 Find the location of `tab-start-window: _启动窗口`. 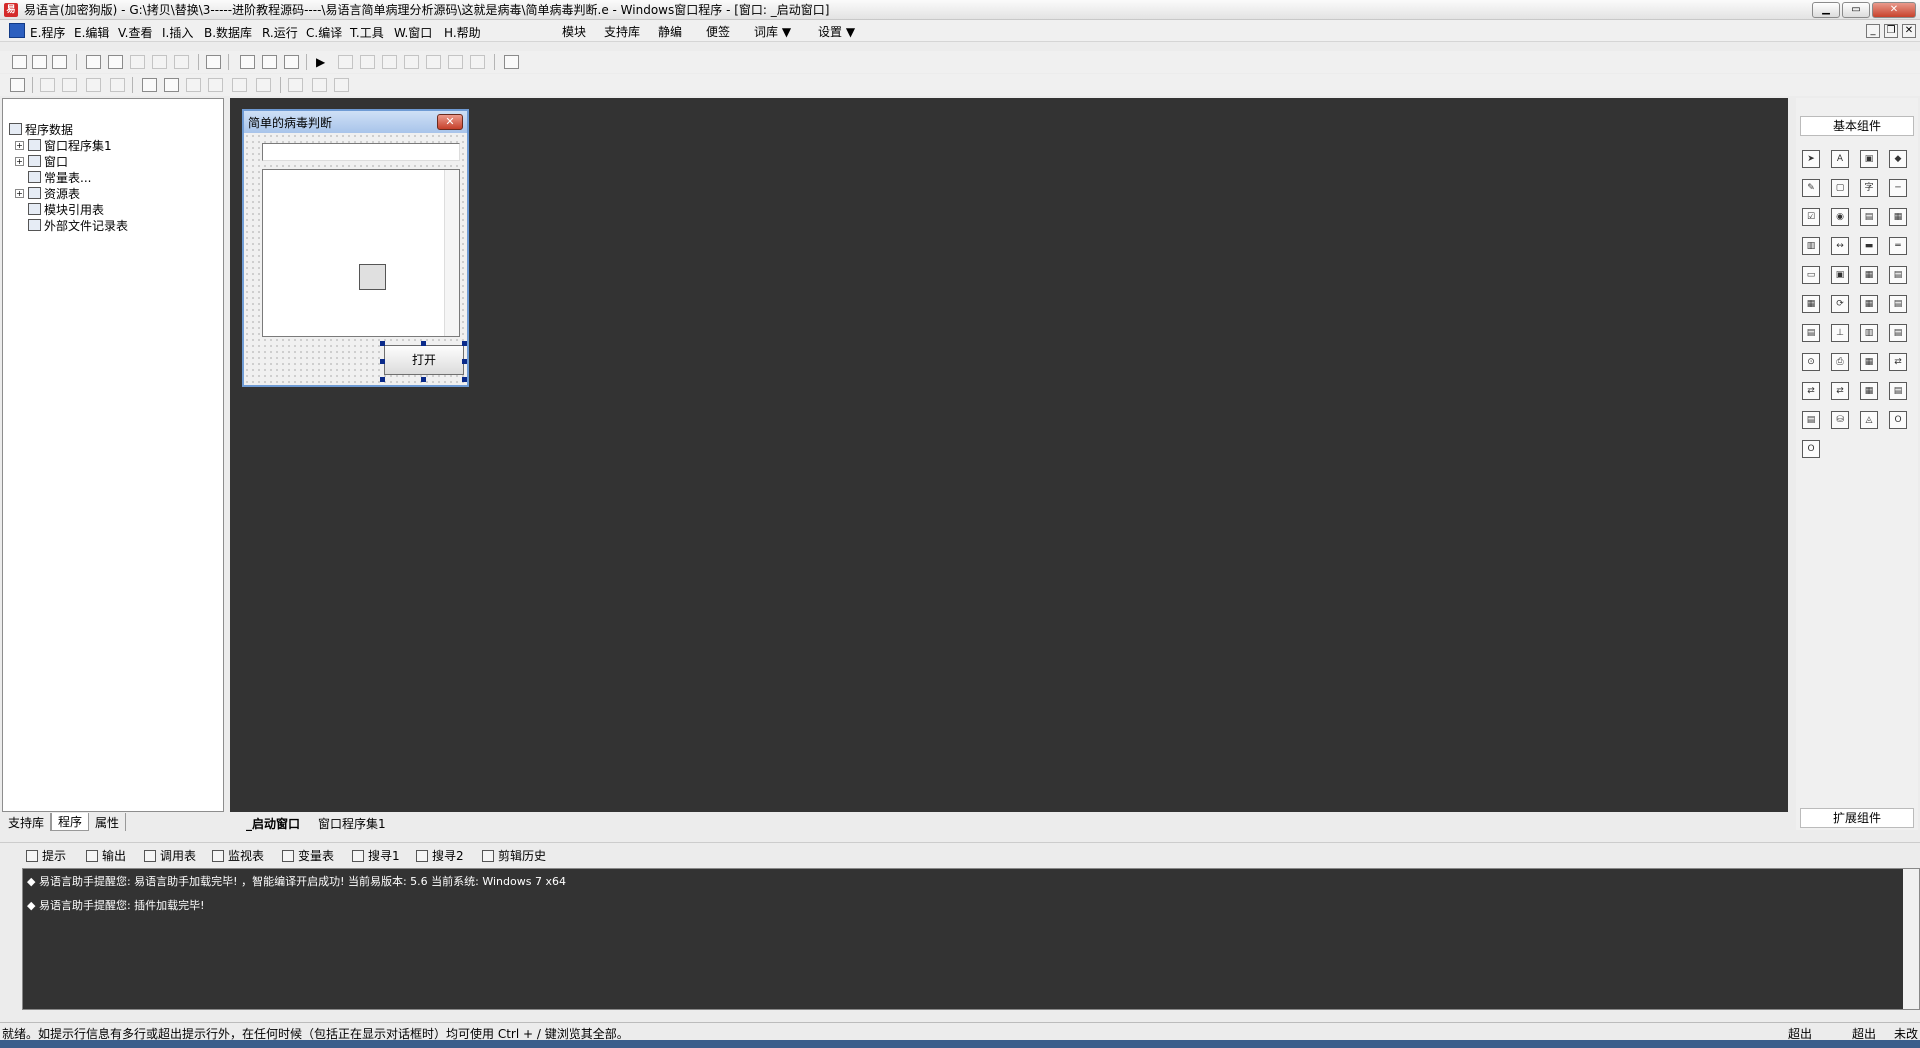

tab-start-window: _启动窗口 is located at coordinates (273, 823).